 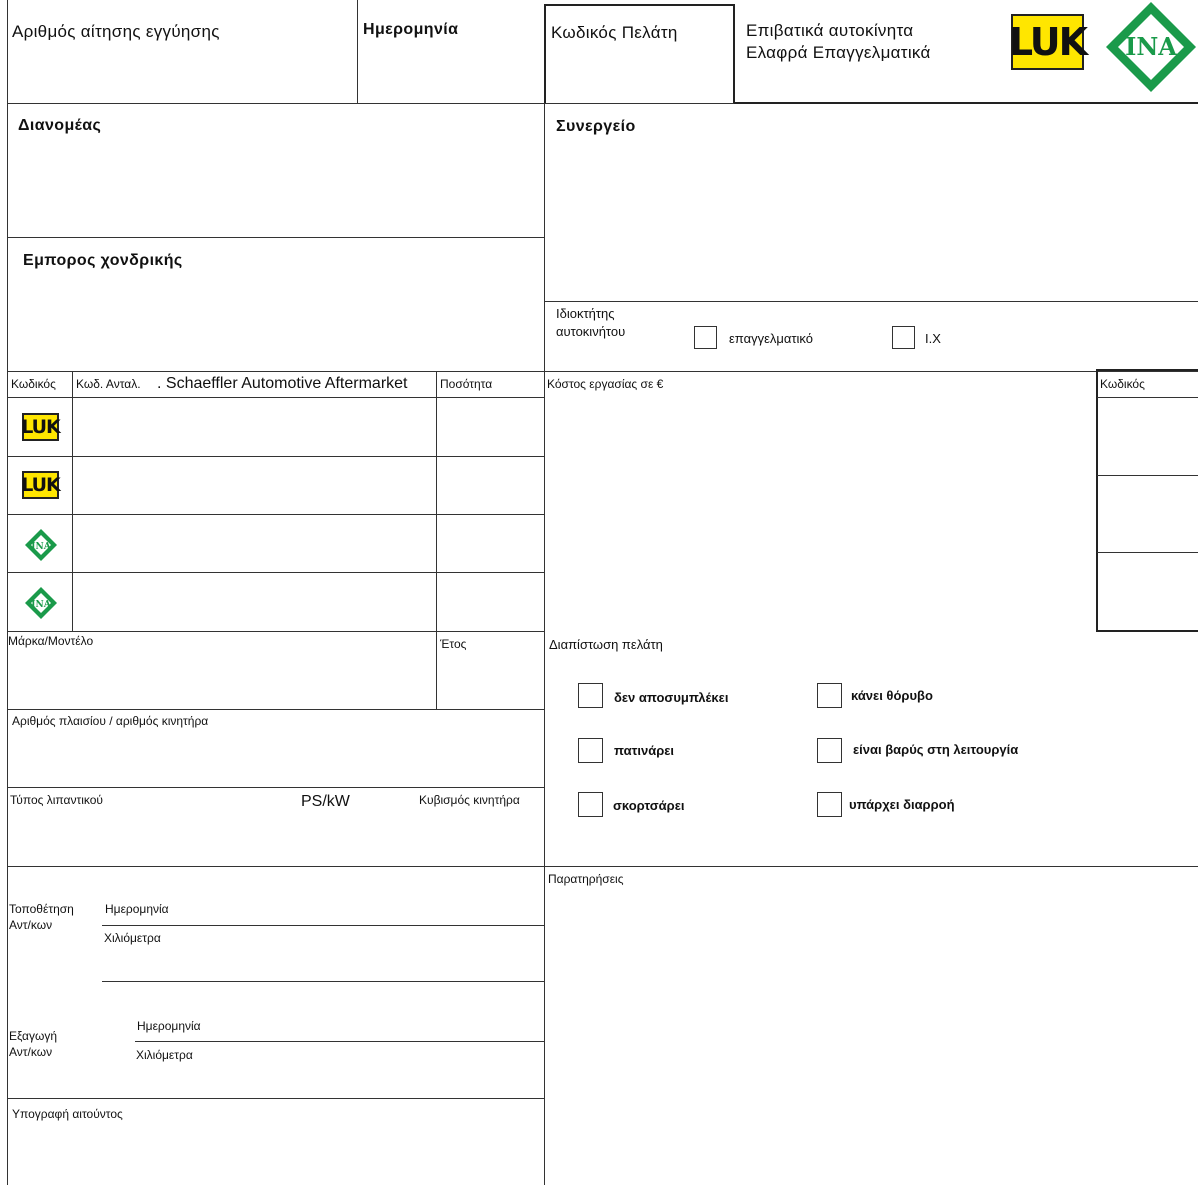 I want to click on private-checkbox, so click(x=903, y=337).